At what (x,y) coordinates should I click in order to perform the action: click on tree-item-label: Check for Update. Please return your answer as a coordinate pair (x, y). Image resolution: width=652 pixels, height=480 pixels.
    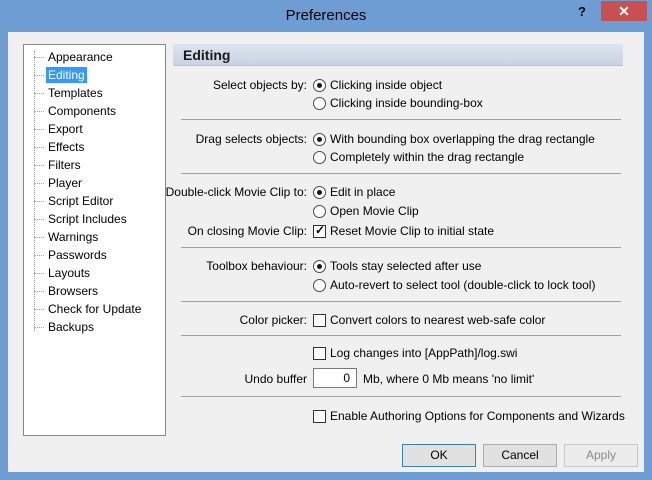
    Looking at the image, I should click on (95, 309).